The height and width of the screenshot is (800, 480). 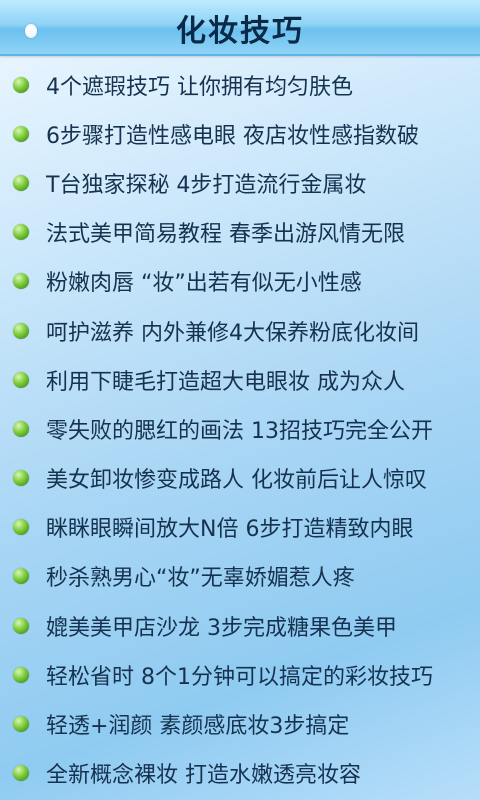 What do you see at coordinates (239, 677) in the screenshot?
I see `list-item-title: 轻松省时 8个1分钟可以搞定的彩妆技巧` at bounding box center [239, 677].